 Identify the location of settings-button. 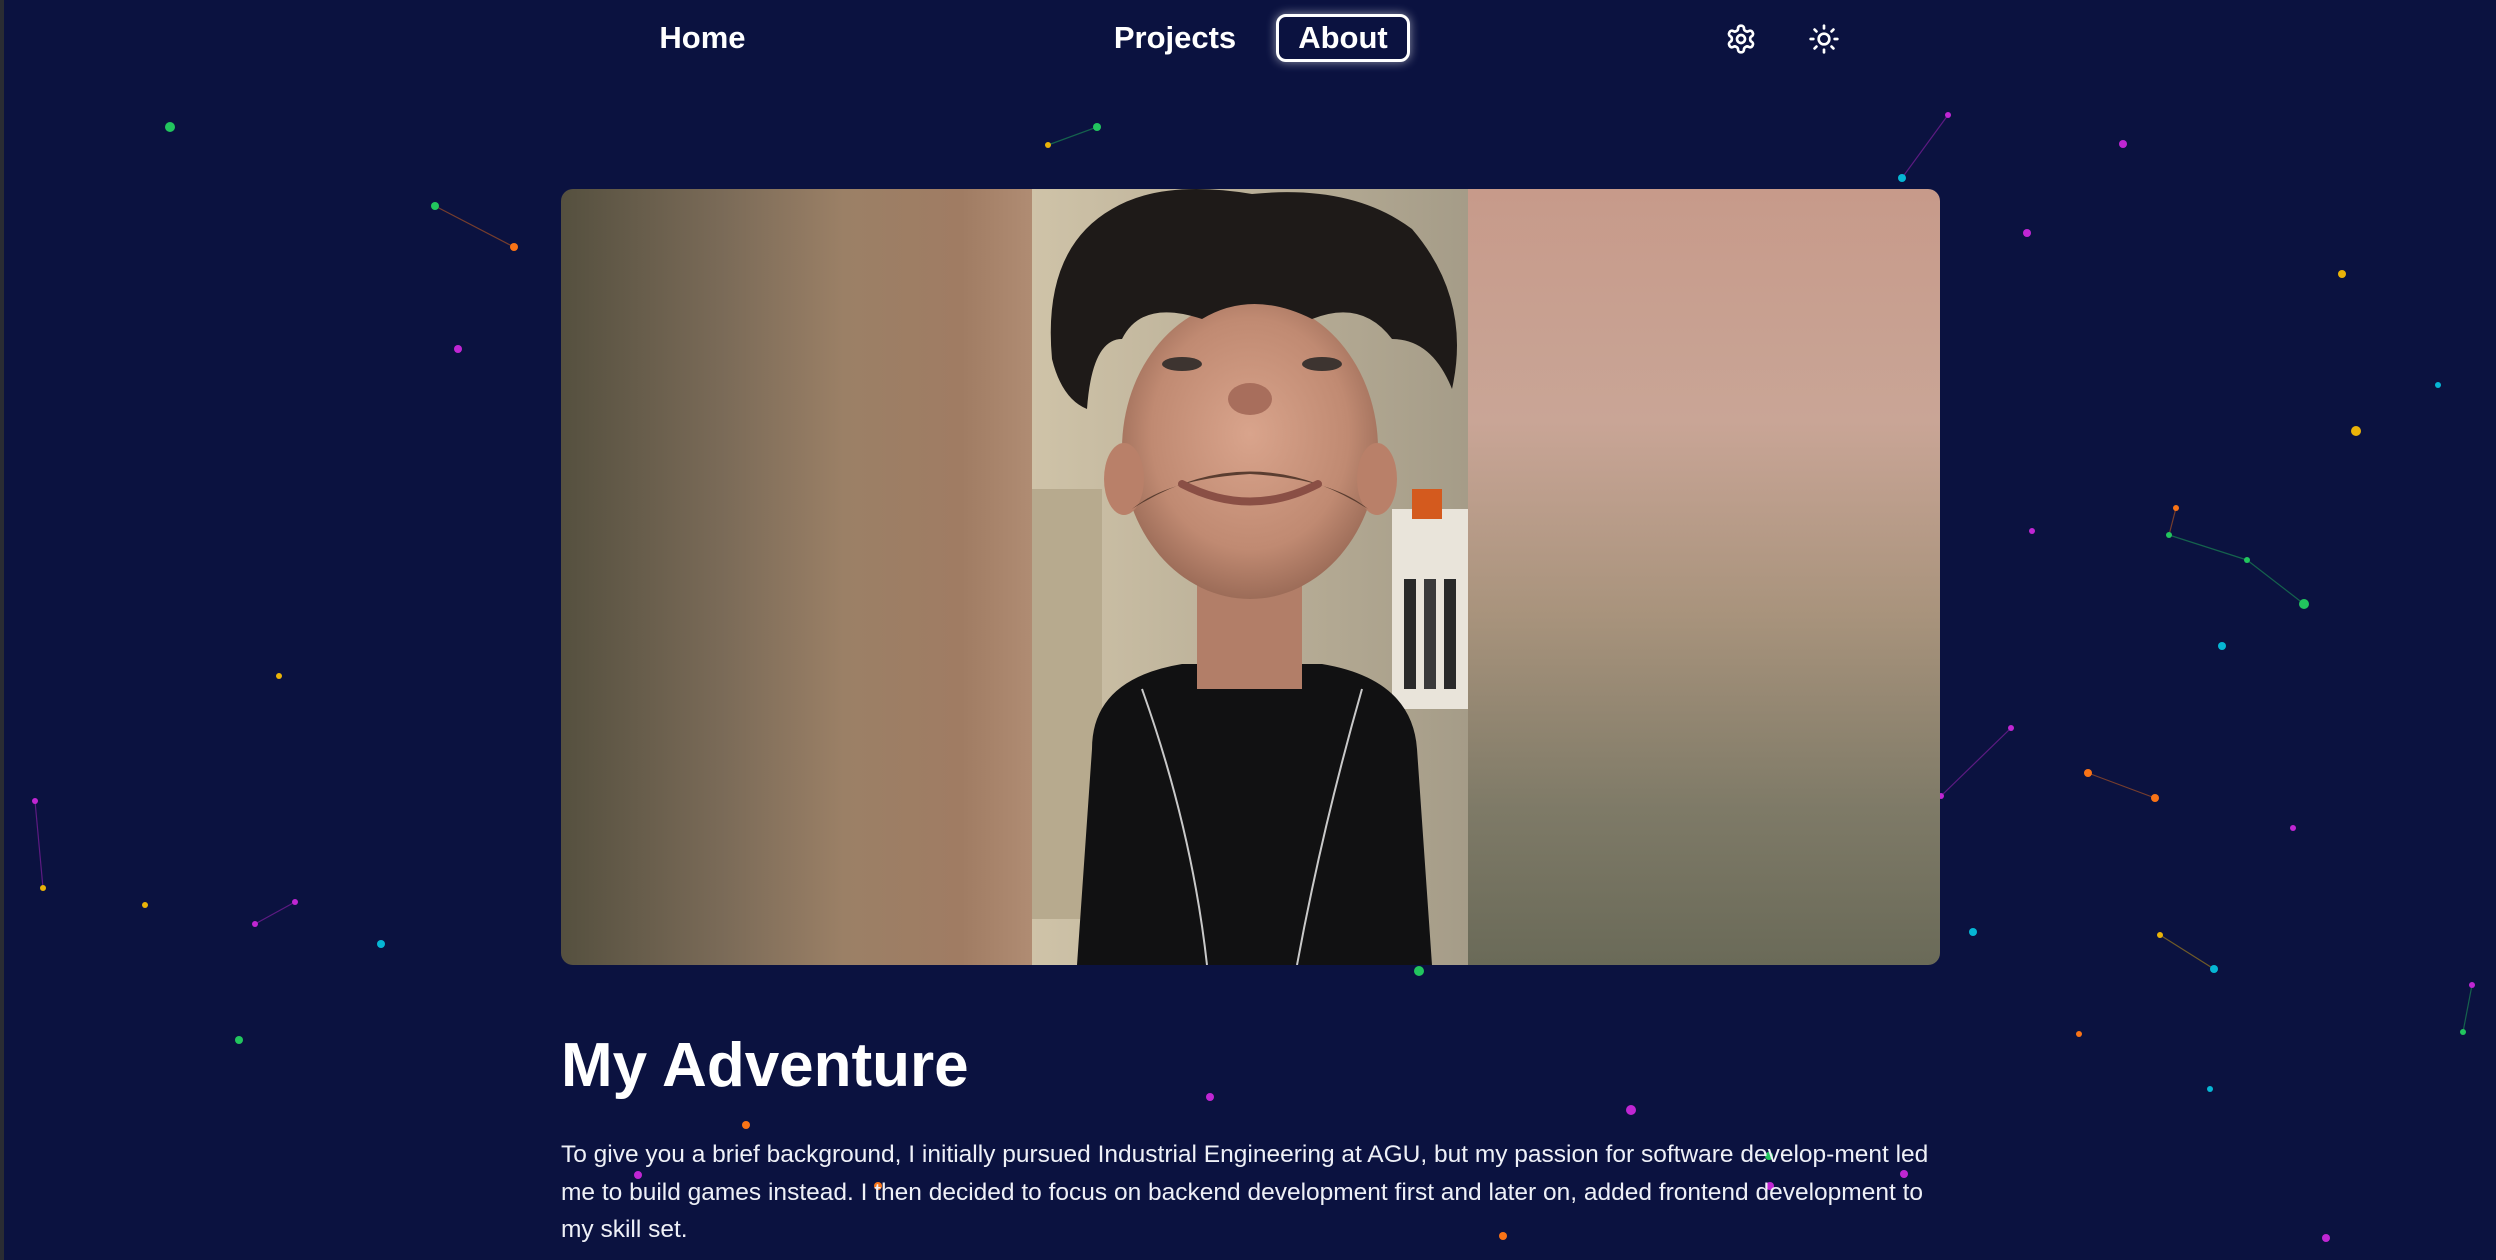
(1741, 39).